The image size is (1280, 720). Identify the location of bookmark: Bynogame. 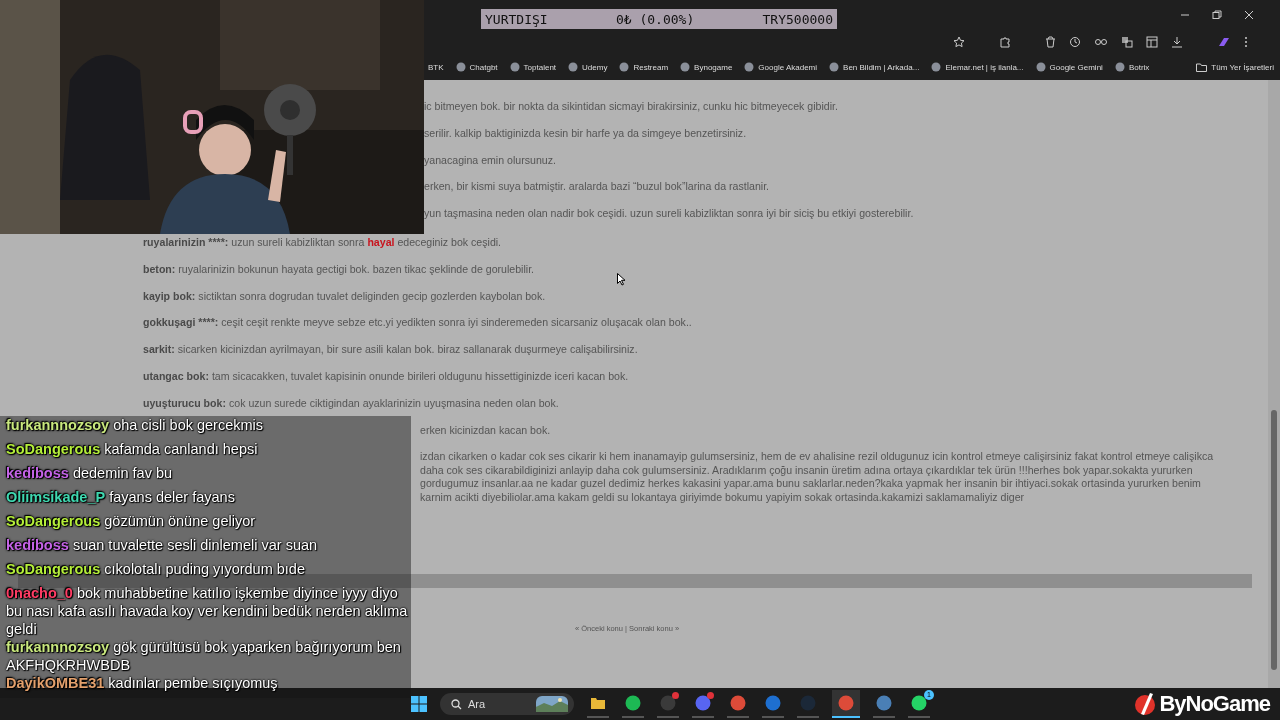
(706, 67).